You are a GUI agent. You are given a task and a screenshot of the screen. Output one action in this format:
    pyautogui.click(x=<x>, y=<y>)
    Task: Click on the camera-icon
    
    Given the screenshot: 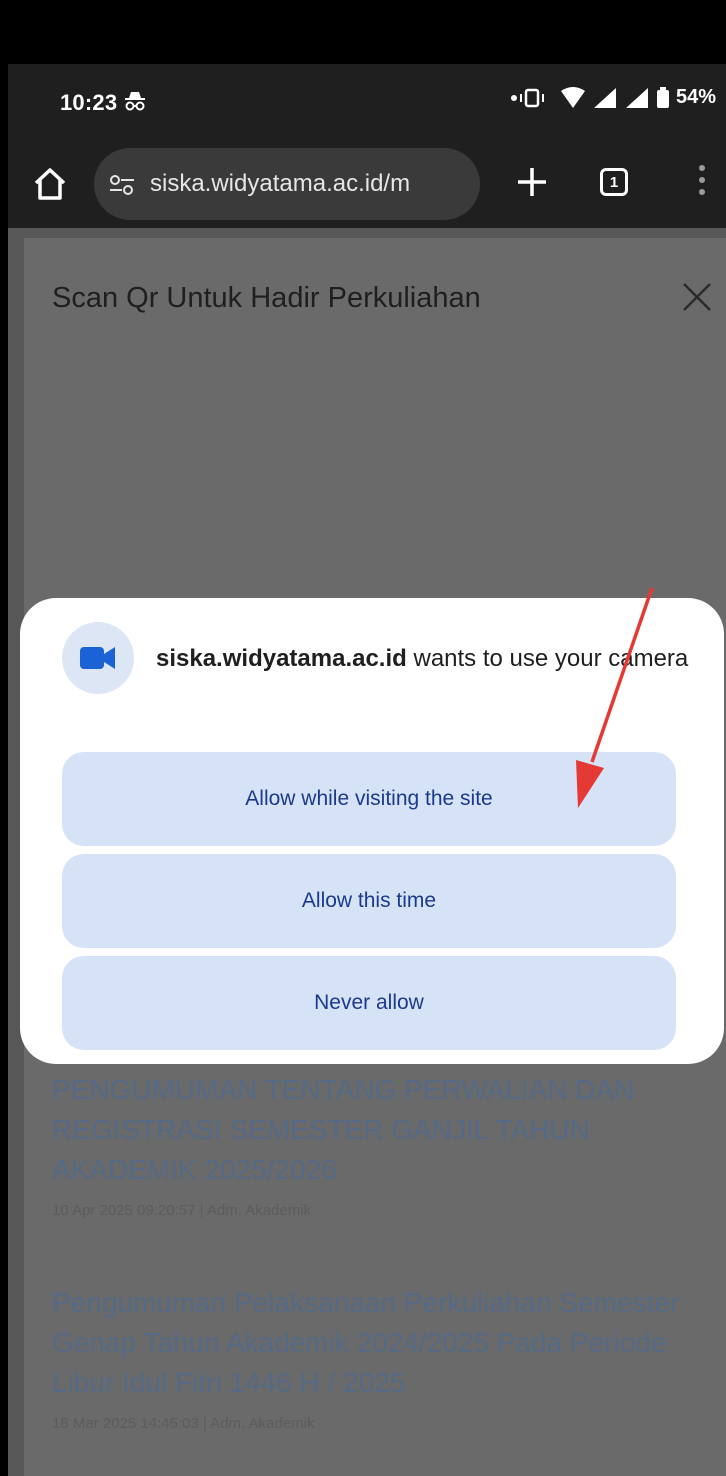 What is the action you would take?
    pyautogui.click(x=97, y=658)
    